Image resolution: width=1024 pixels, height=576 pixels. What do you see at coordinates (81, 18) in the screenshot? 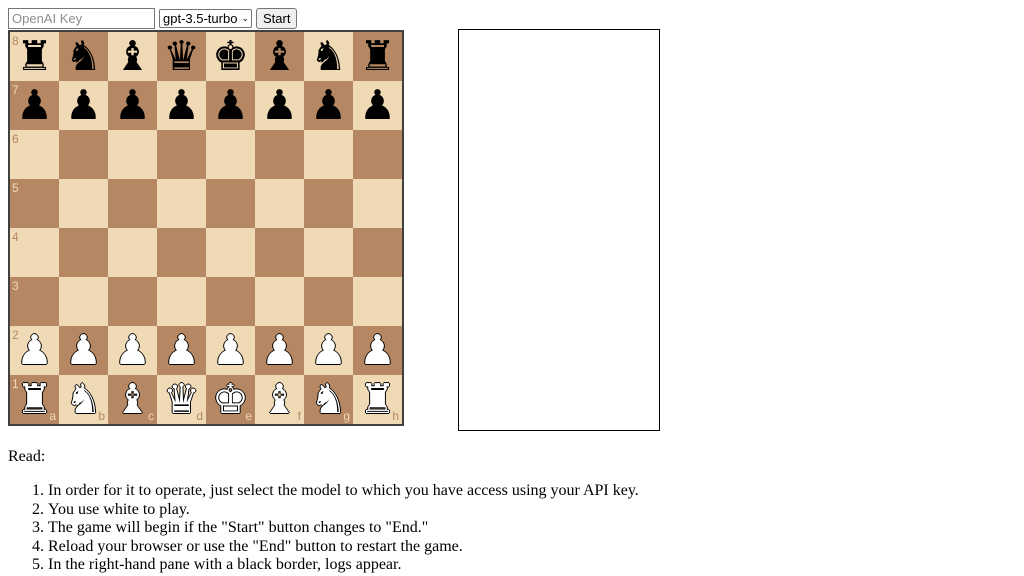
I see `openai-key-input` at bounding box center [81, 18].